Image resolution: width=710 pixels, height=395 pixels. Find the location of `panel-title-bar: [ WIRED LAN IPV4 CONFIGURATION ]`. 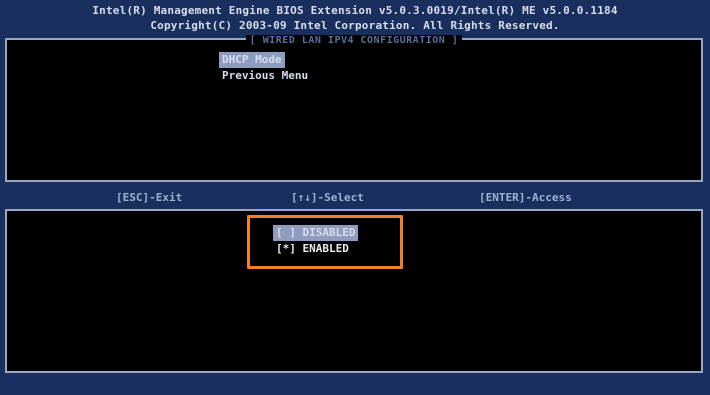

panel-title-bar: [ WIRED LAN IPV4 CONFIGURATION ] is located at coordinates (354, 39).